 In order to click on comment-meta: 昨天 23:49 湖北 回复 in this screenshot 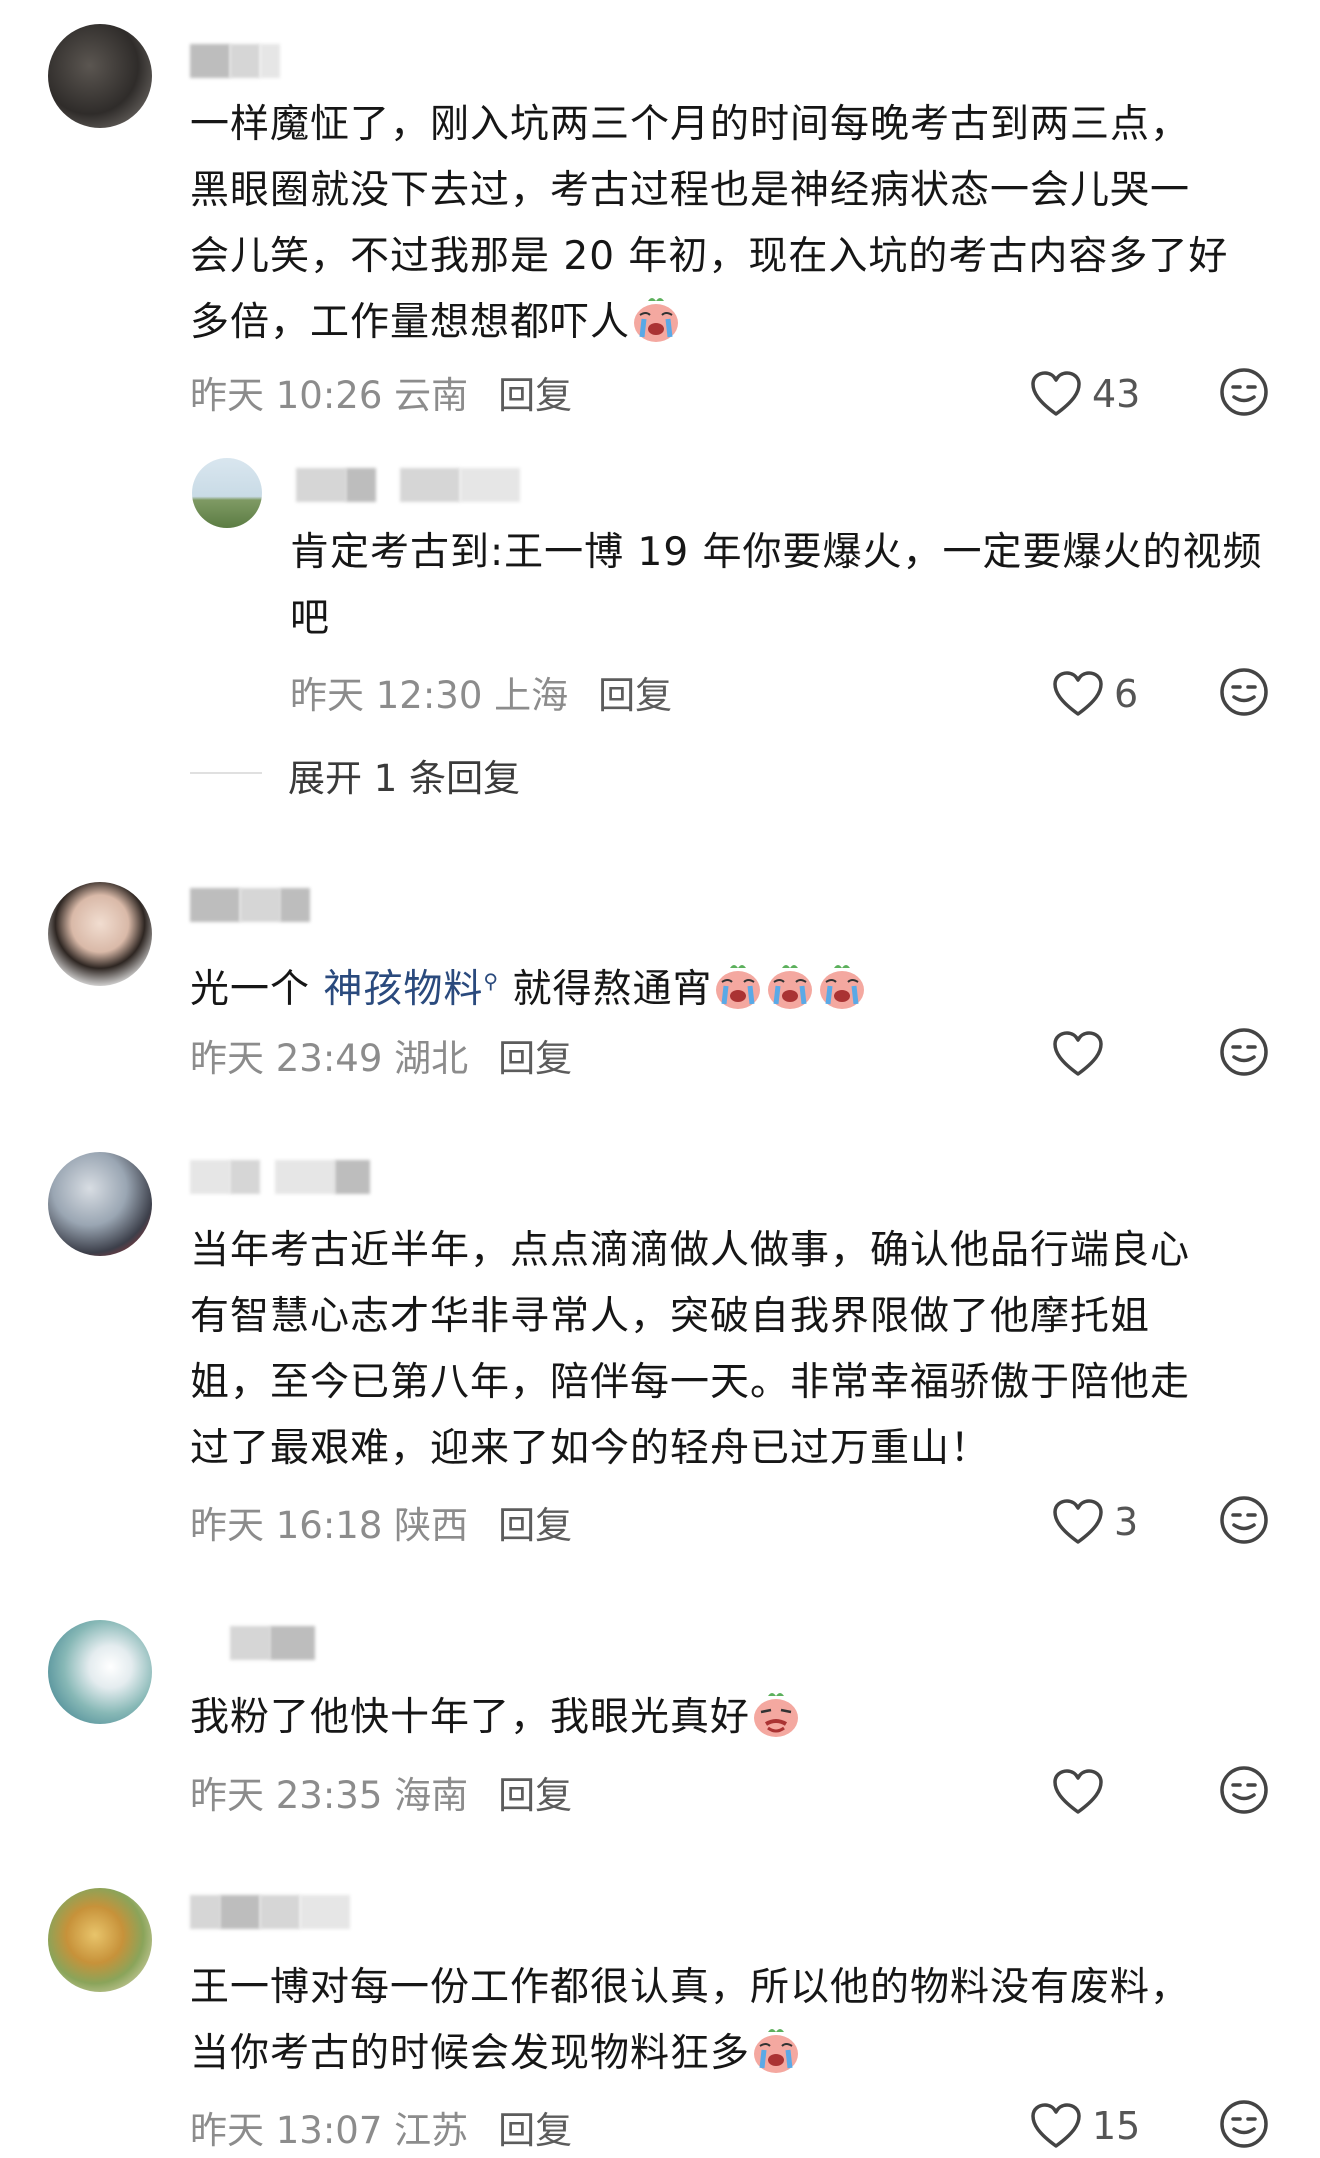, I will do `click(381, 1055)`.